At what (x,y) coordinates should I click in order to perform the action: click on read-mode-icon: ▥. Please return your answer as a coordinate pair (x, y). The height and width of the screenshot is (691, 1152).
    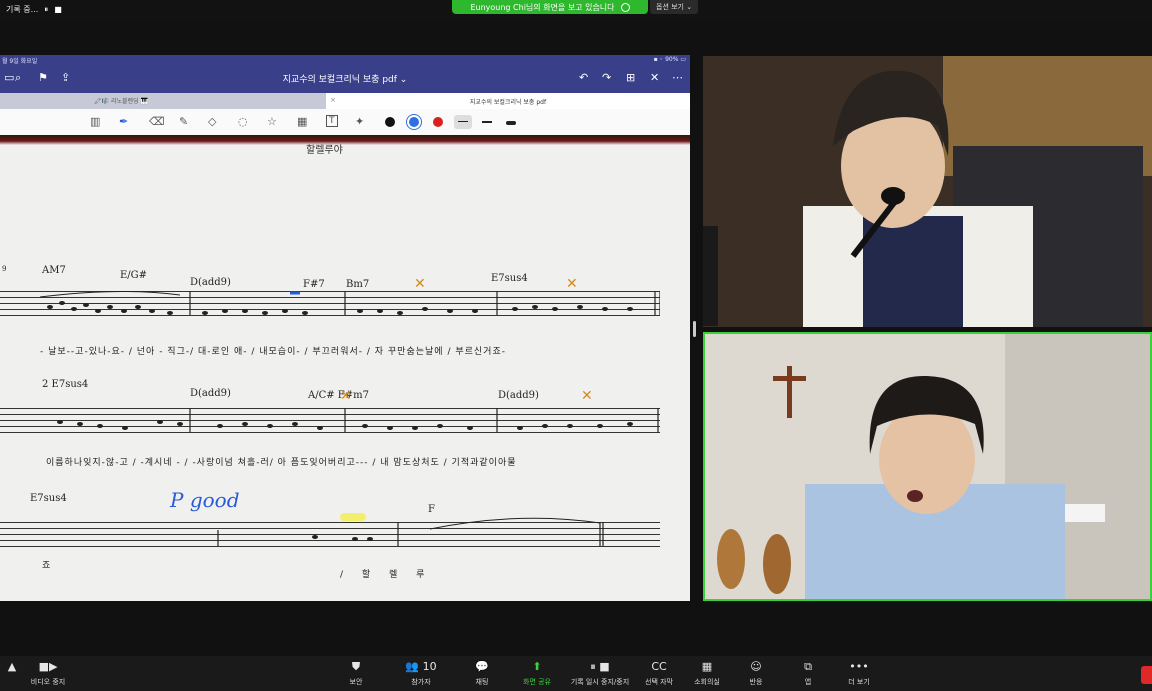
    Looking at the image, I should click on (95, 121).